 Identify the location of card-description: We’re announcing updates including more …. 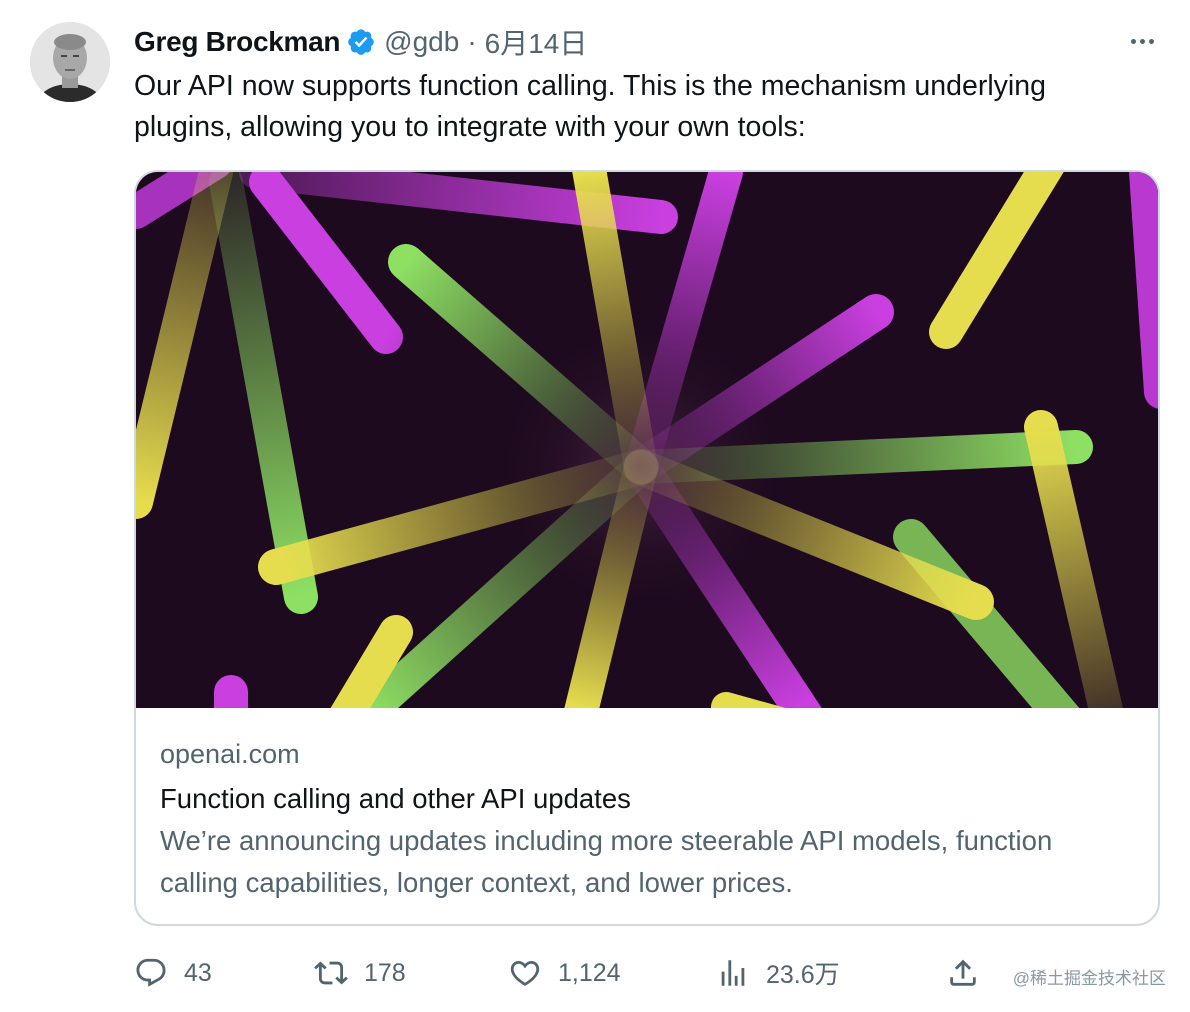
(606, 861).